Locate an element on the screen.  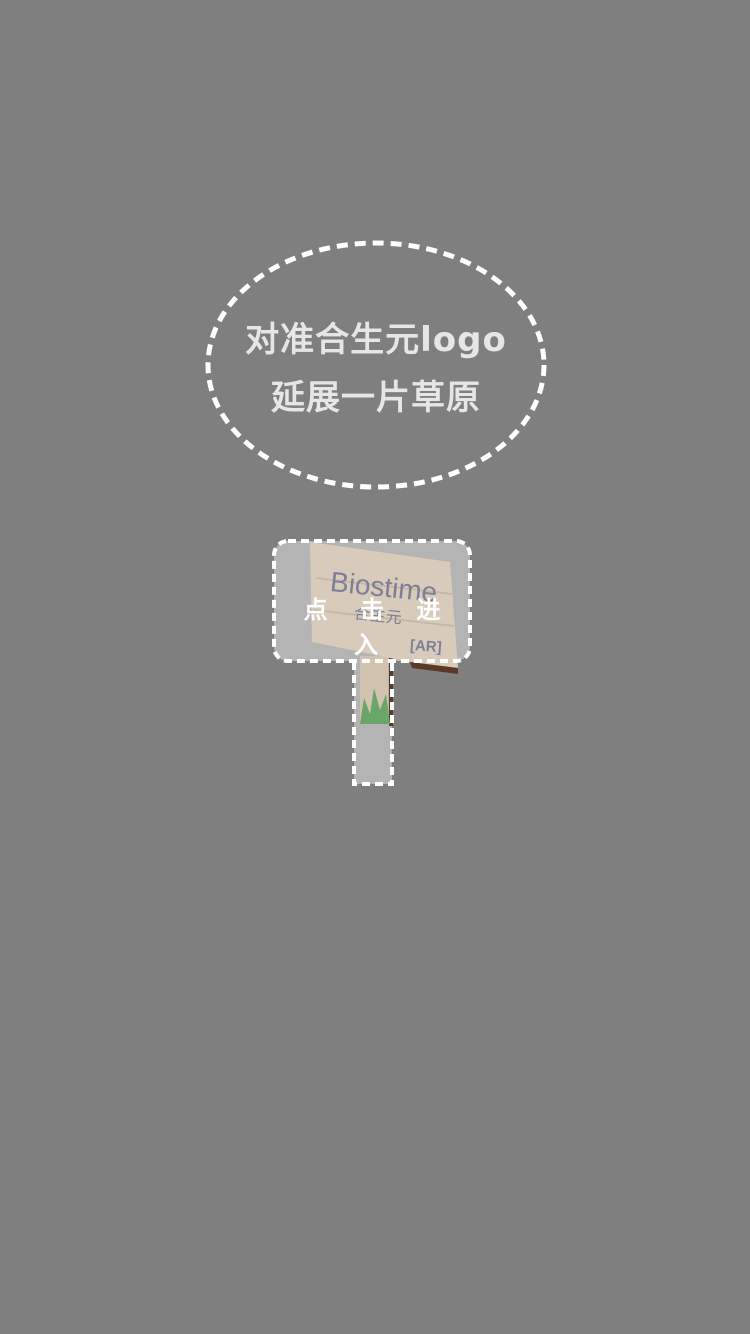
scan-hint-line1: 对准合生元logo is located at coordinates (376, 340).